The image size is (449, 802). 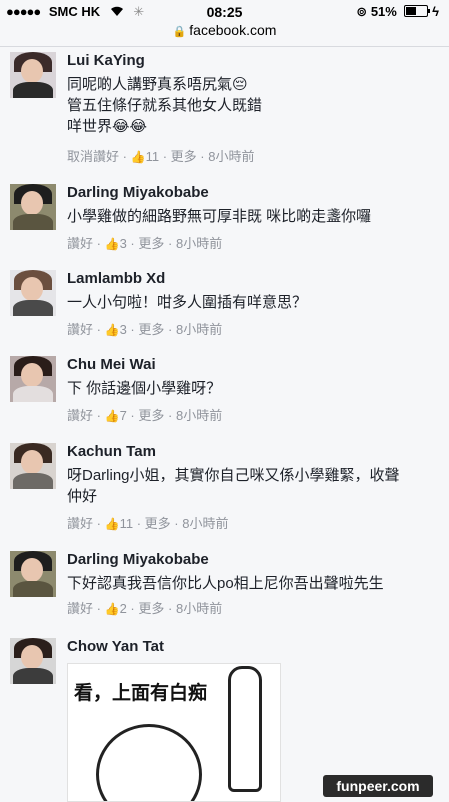 I want to click on comment-line: 管五住條仔就系其他女人既錯, so click(x=165, y=105).